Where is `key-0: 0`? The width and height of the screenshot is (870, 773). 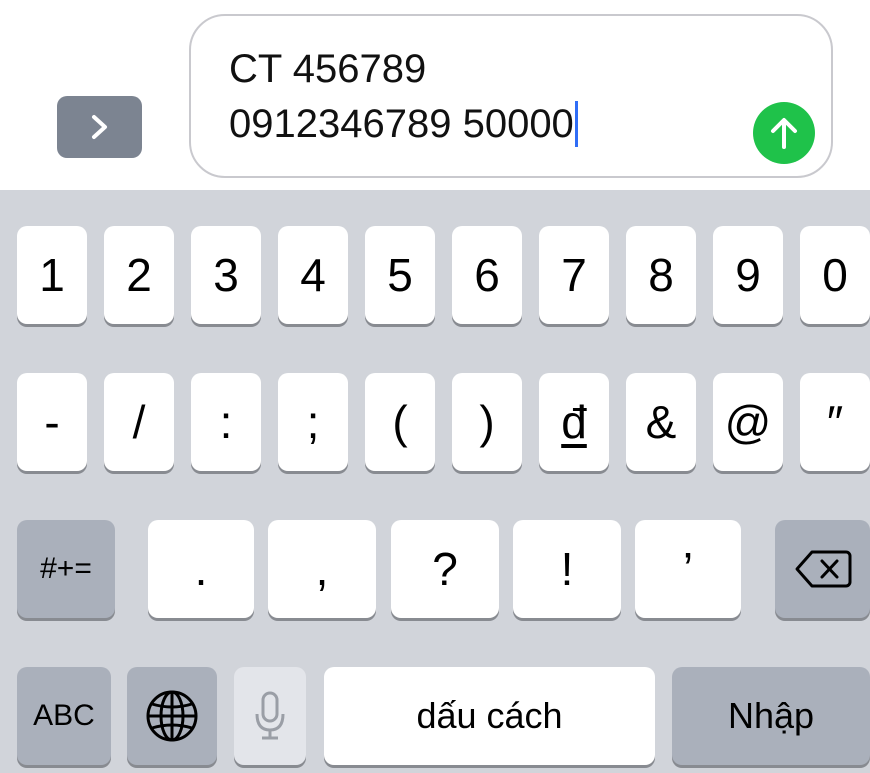 key-0: 0 is located at coordinates (835, 275).